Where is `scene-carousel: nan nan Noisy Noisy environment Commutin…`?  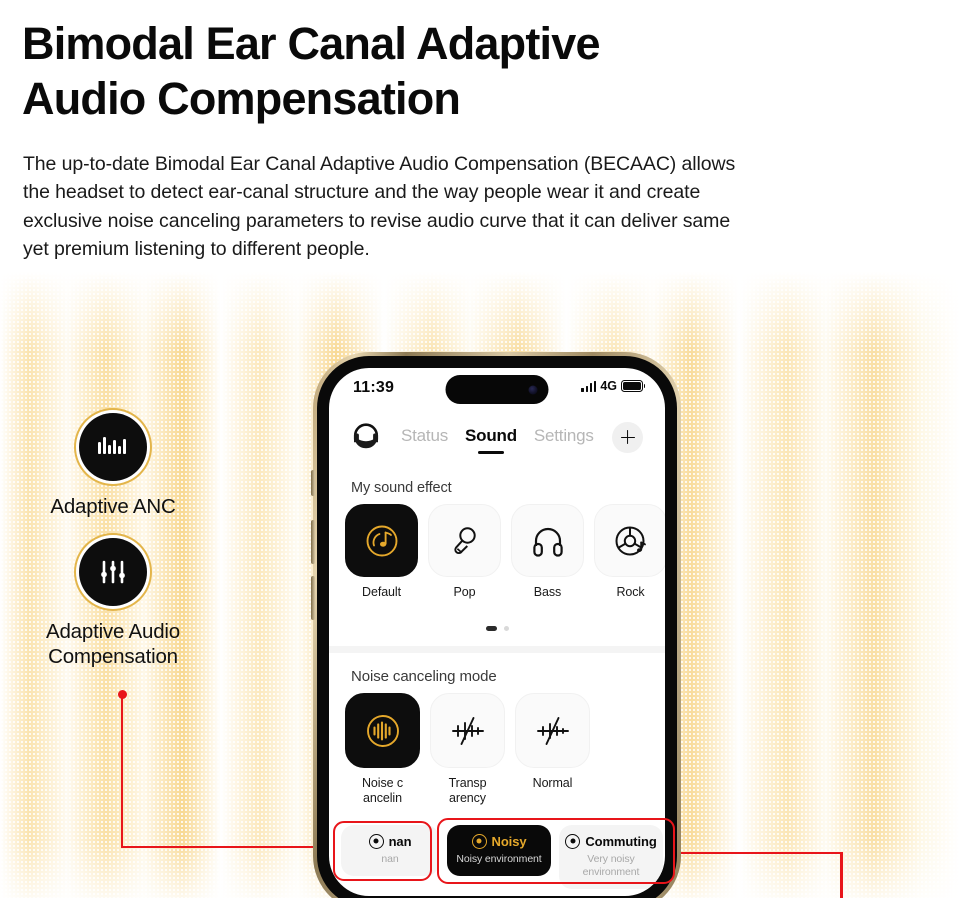
scene-carousel: nan nan Noisy Noisy environment Commutin… is located at coordinates (503, 856).